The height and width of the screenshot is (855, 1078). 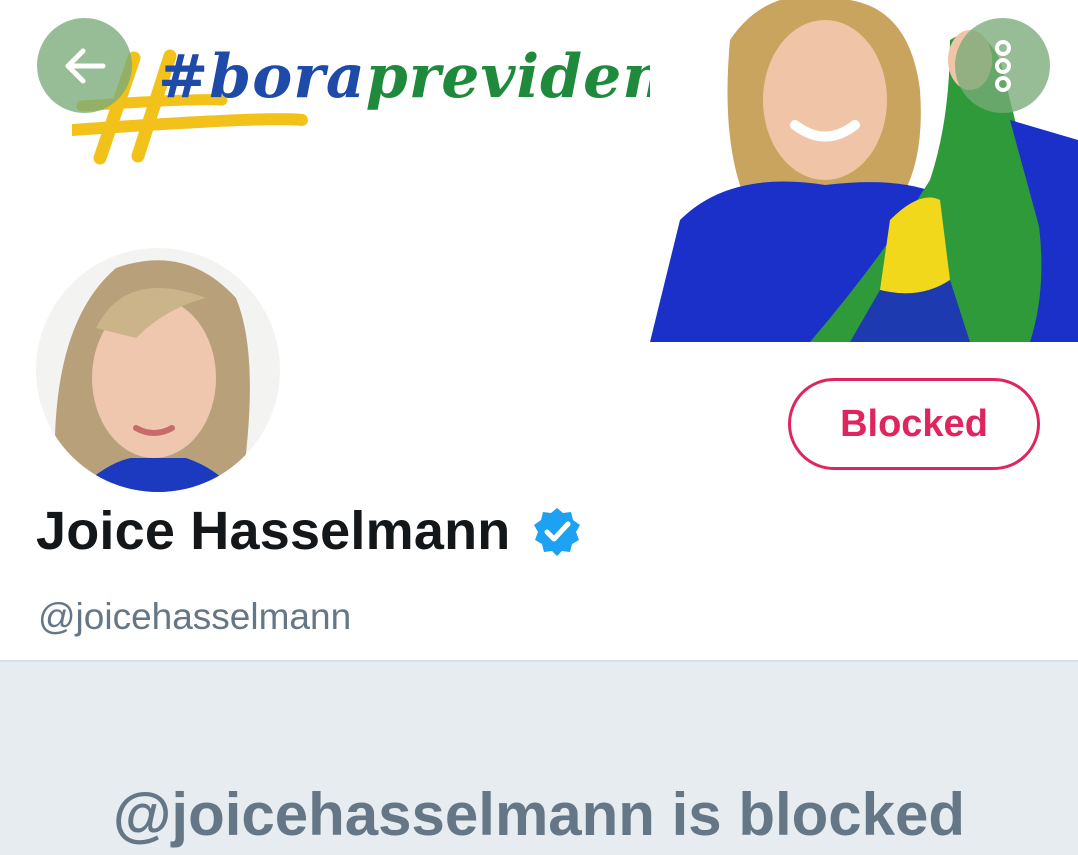 I want to click on profile-name-row: Joice Hasselmann, so click(x=309, y=531).